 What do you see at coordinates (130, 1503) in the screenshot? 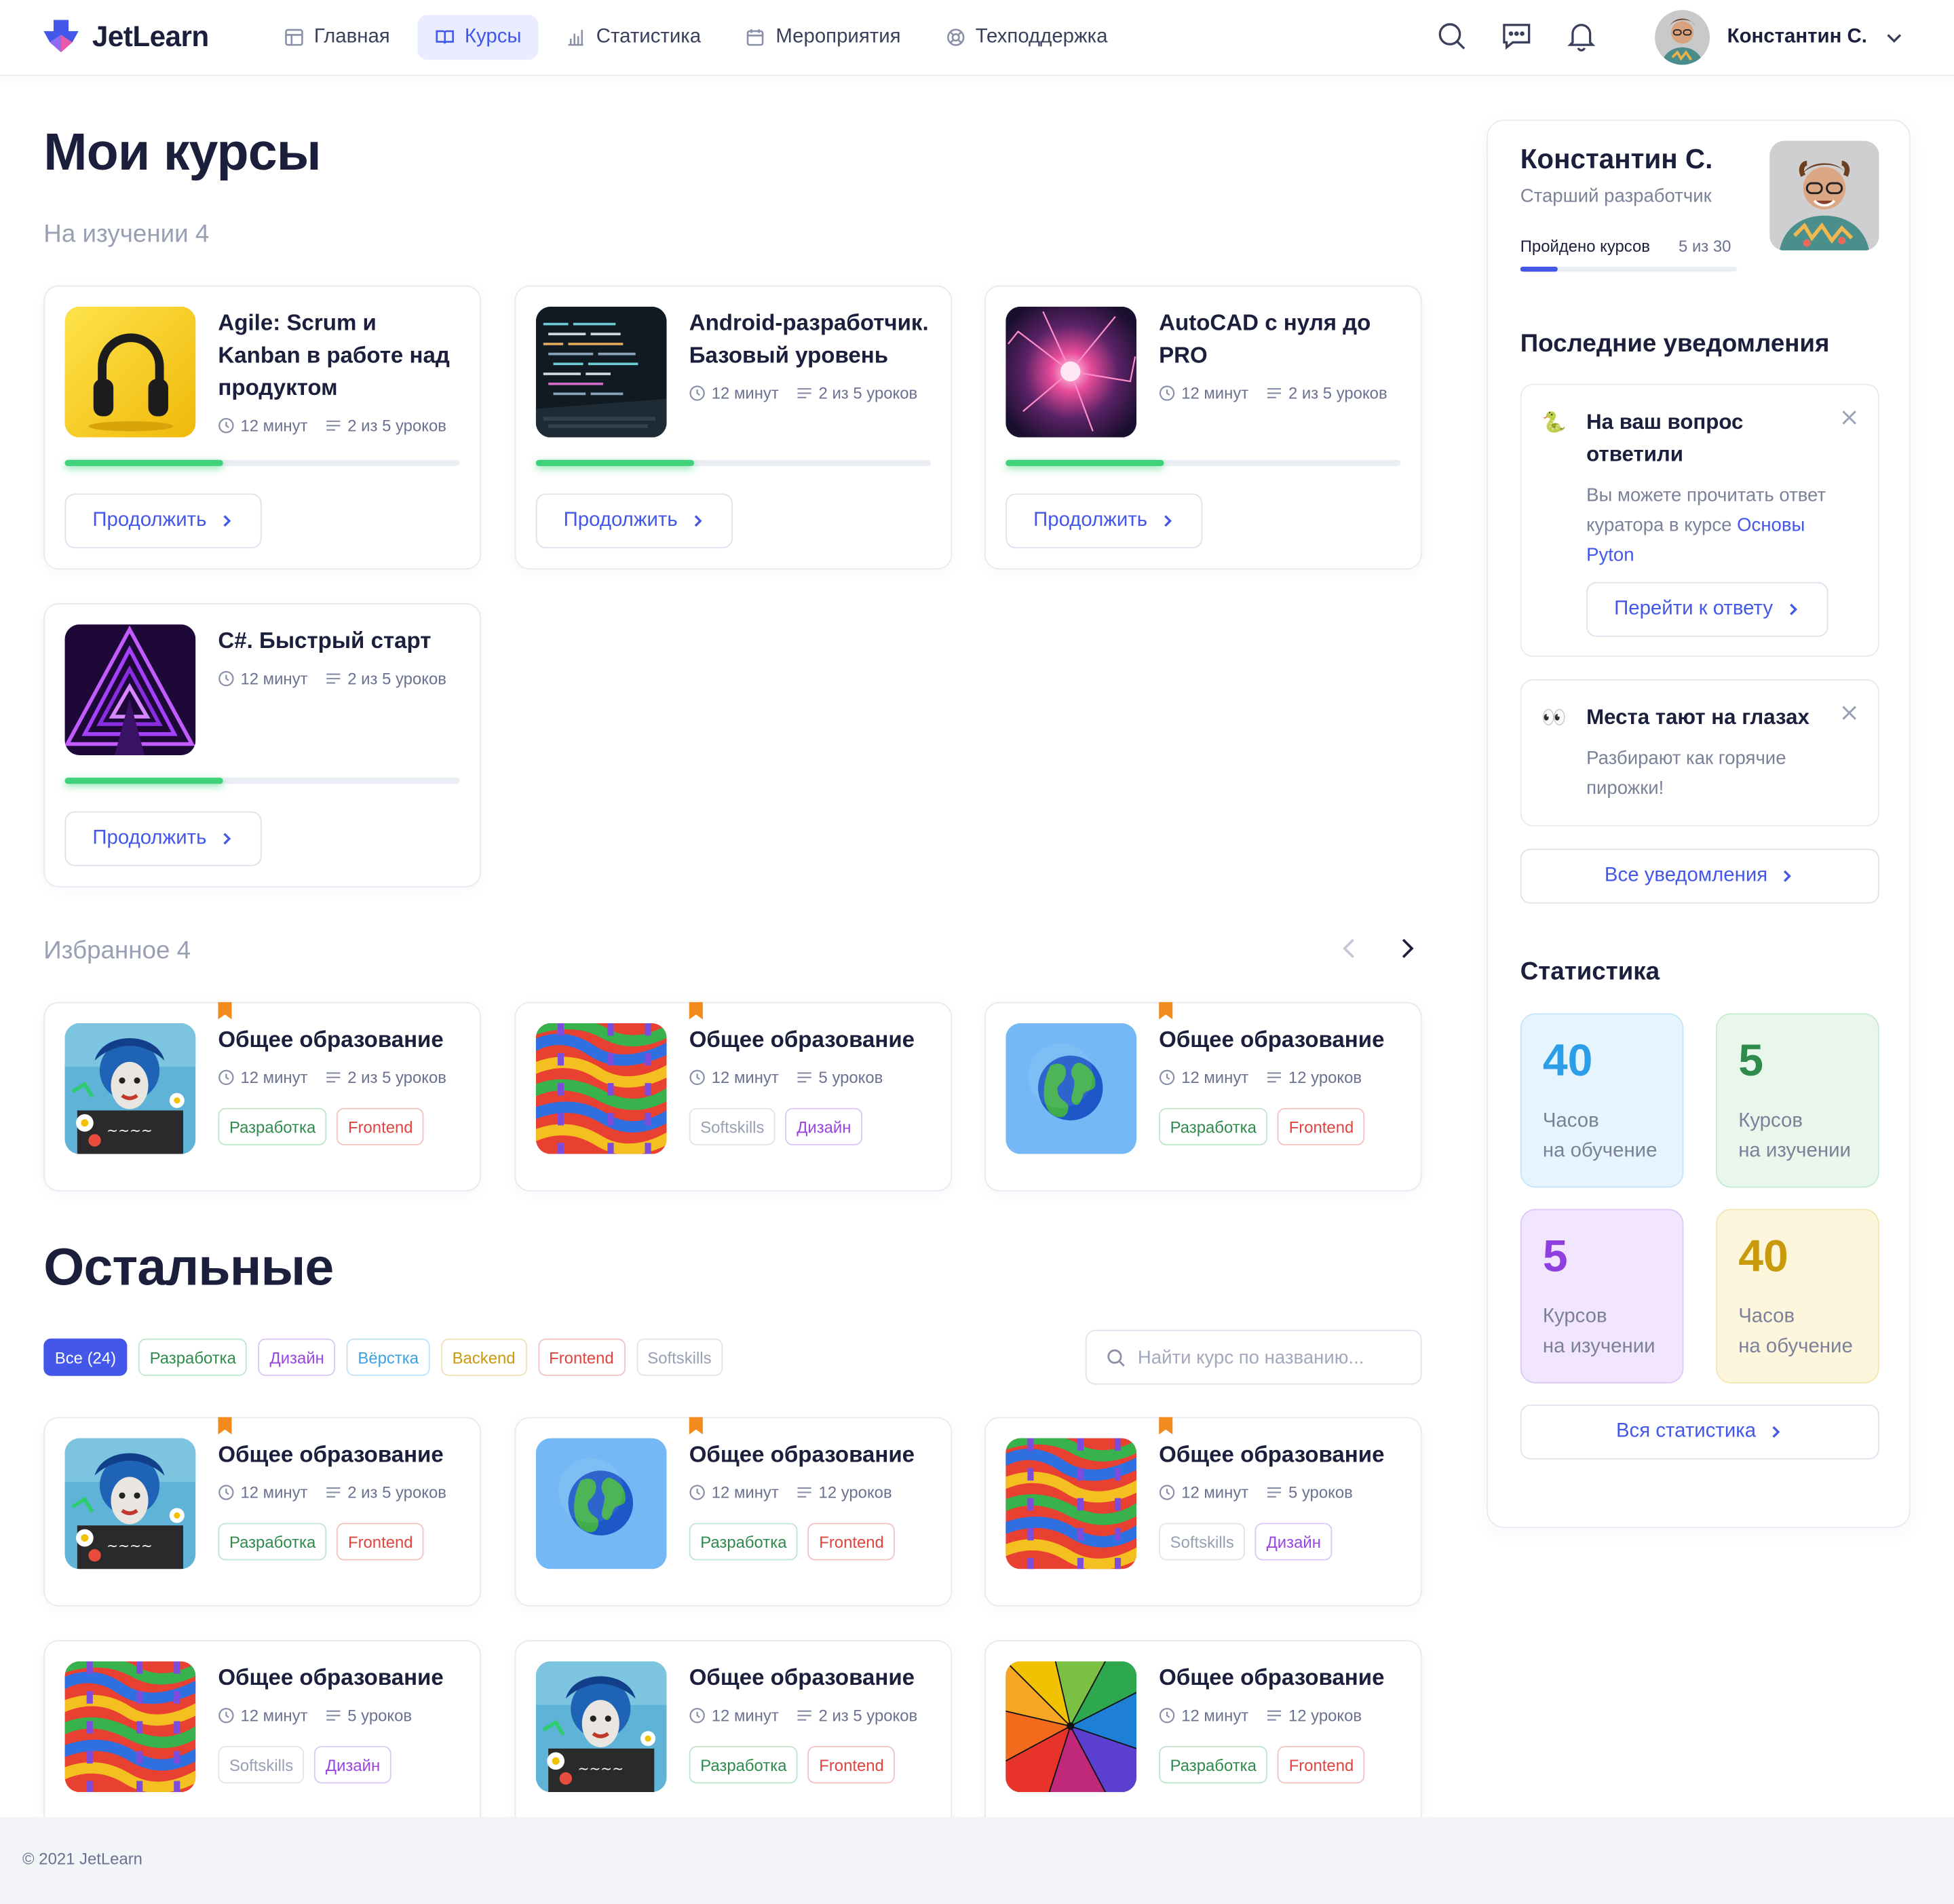
I see `course-image: ~~~~` at bounding box center [130, 1503].